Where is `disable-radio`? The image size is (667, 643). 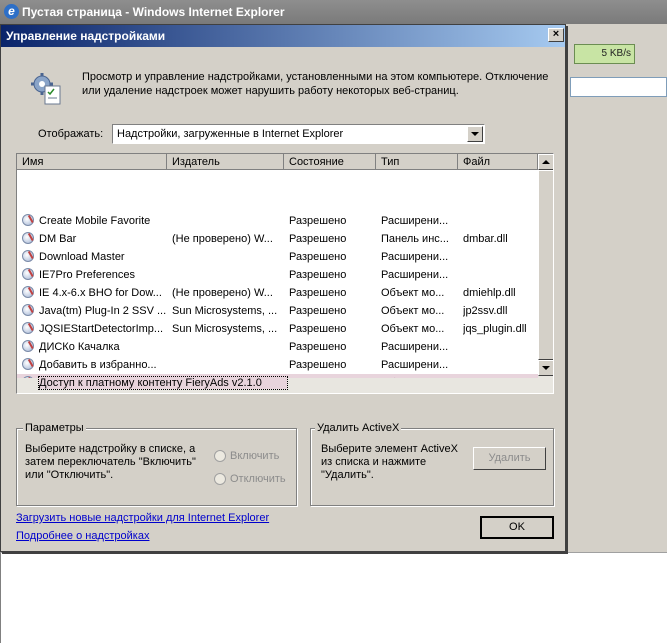 disable-radio is located at coordinates (220, 479).